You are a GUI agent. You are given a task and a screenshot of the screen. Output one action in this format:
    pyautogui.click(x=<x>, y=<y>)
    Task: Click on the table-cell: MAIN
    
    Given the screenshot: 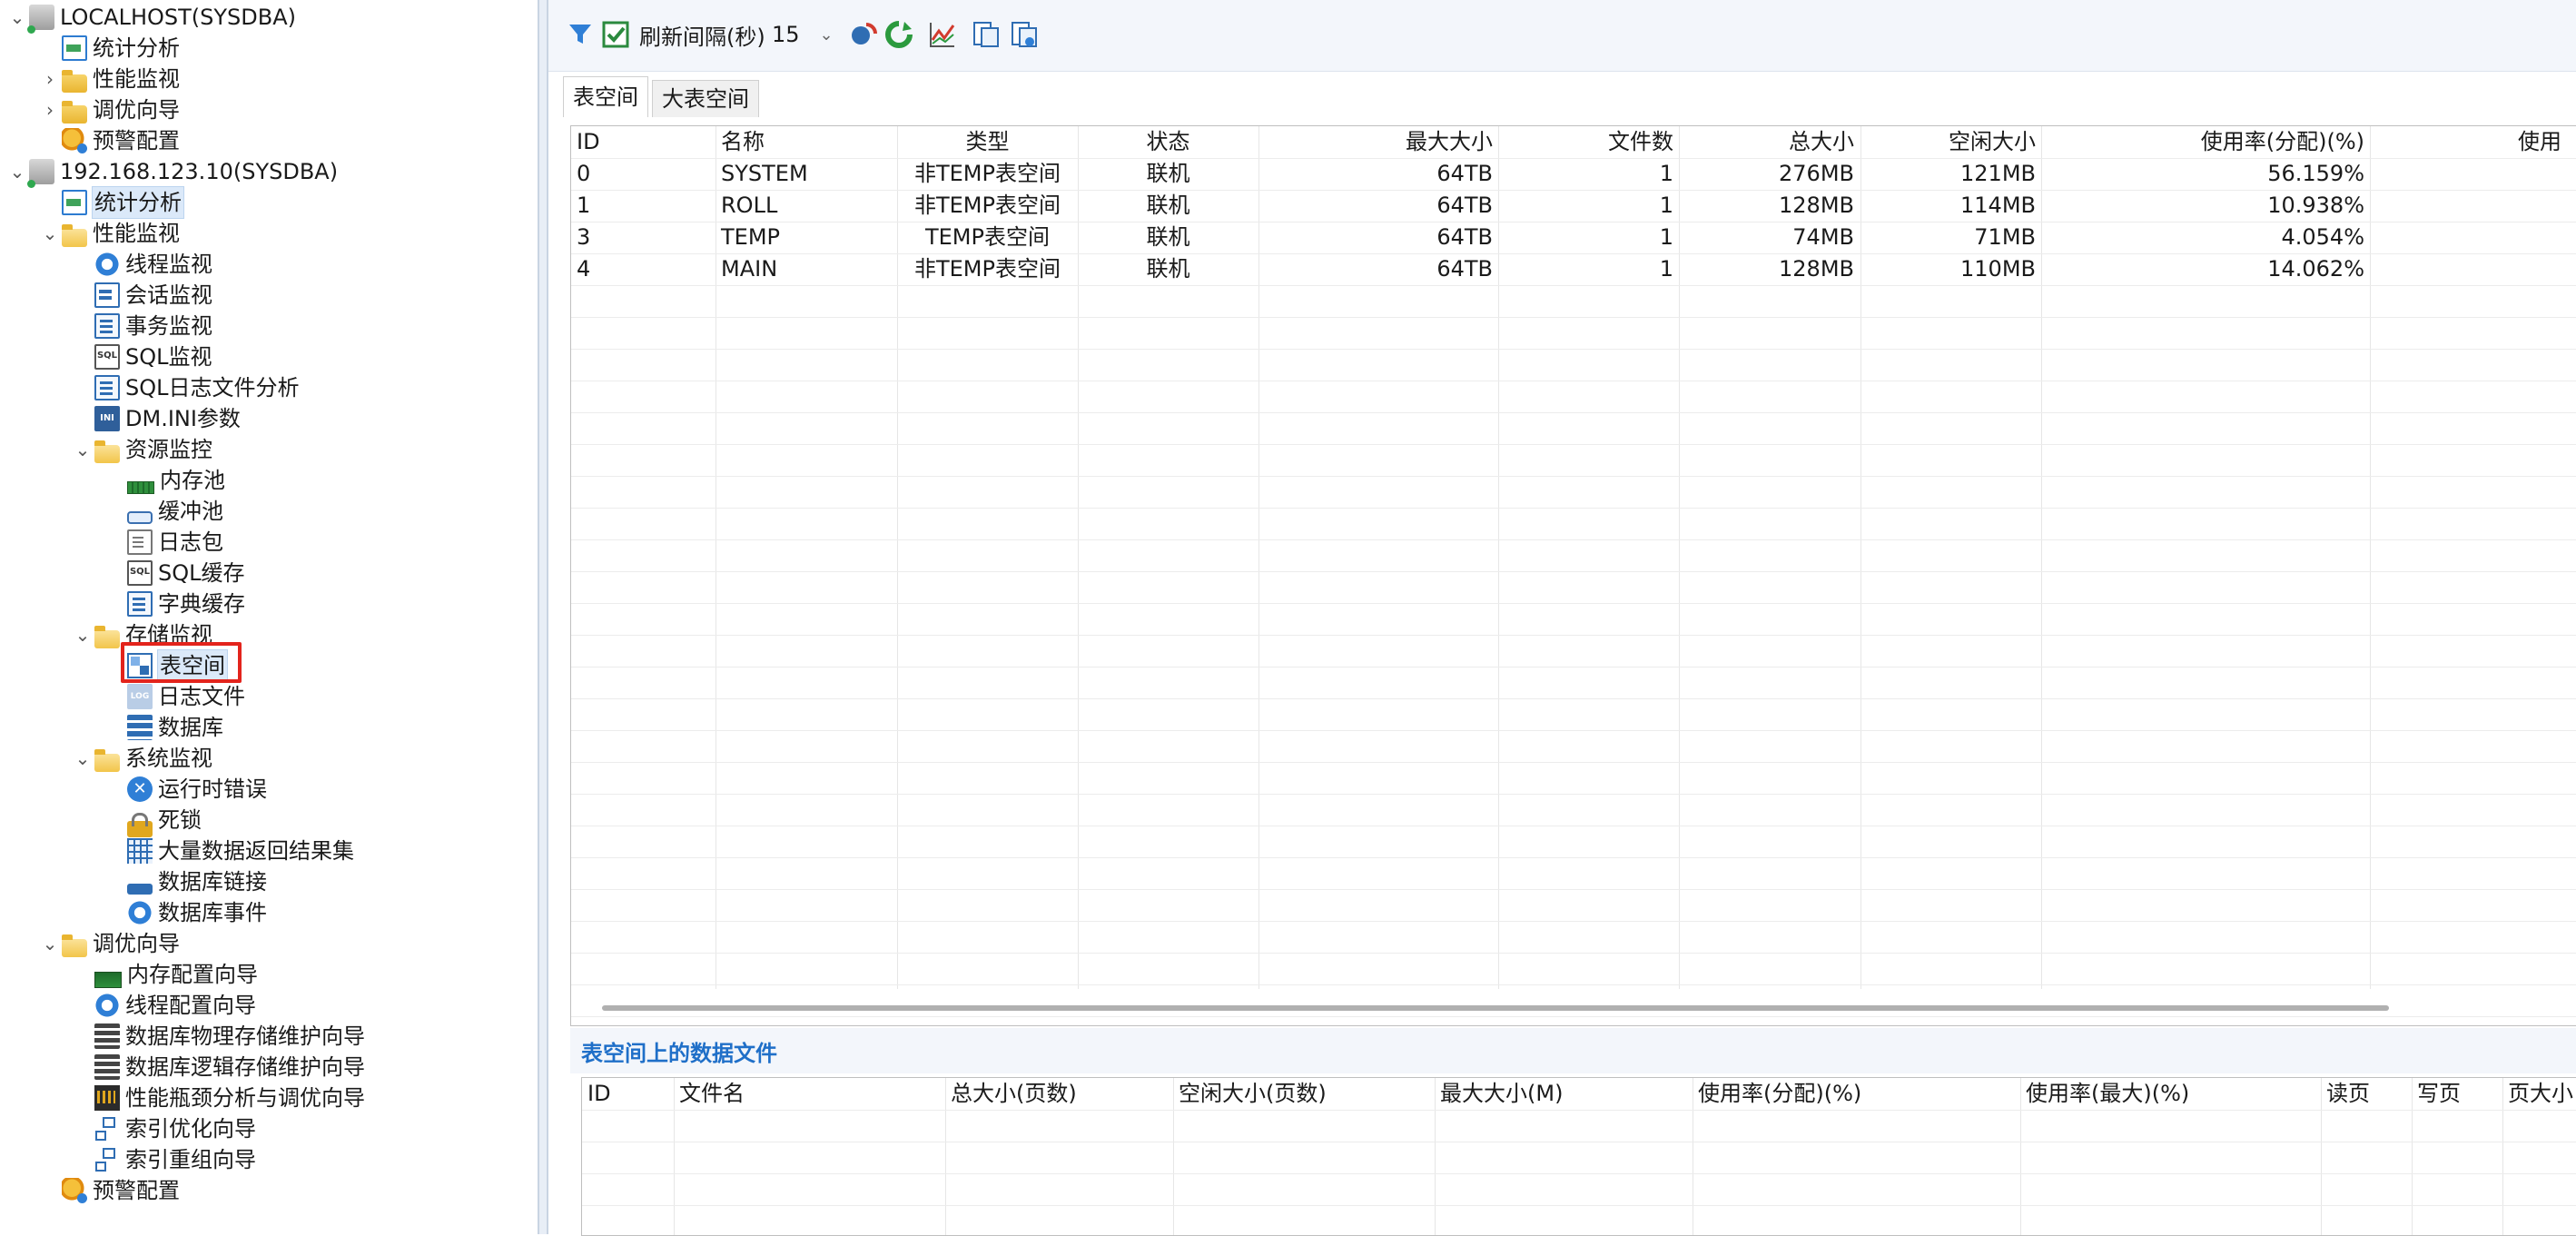 What is the action you would take?
    pyautogui.click(x=806, y=269)
    